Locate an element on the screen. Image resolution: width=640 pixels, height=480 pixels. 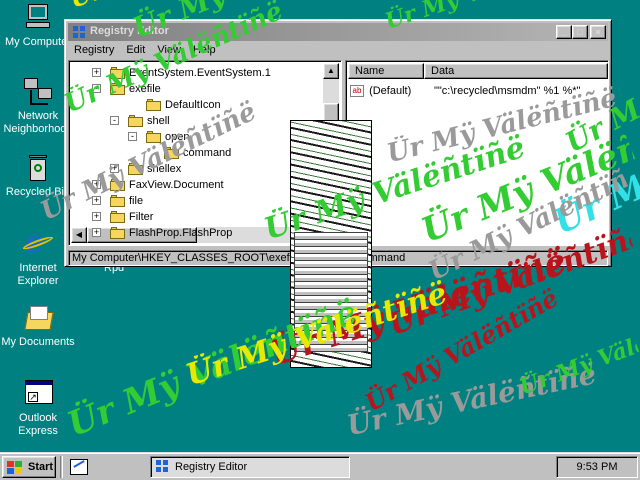
desktop-icon-my-documents: My Documents is located at coordinates (38, 325).